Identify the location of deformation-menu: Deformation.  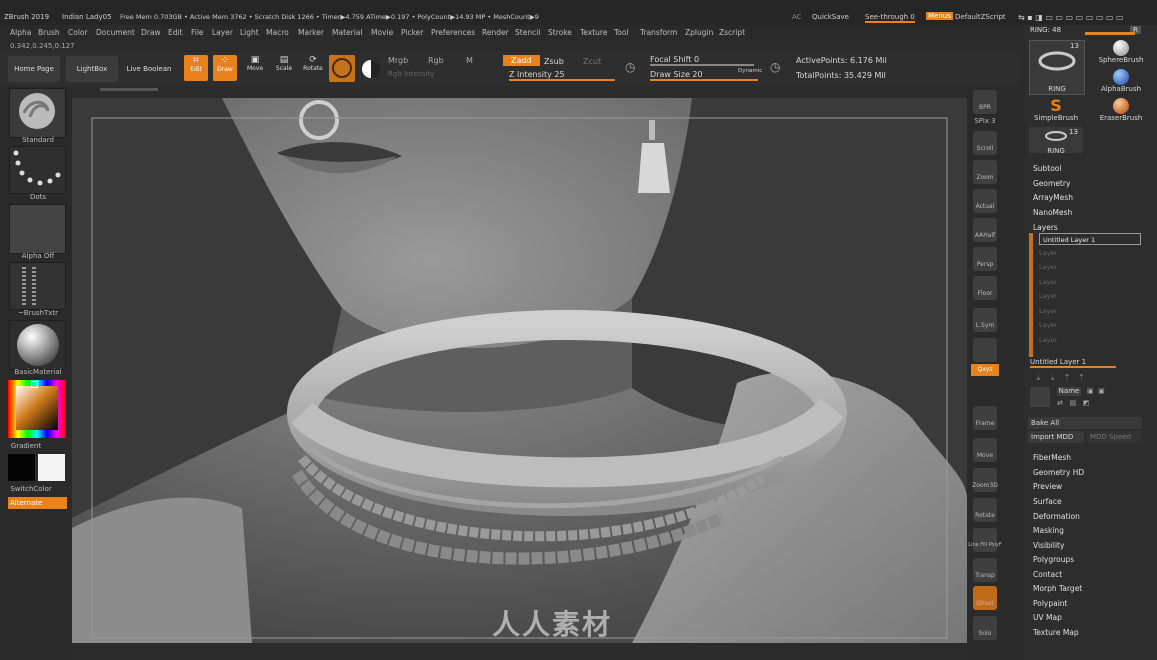
(1056, 516).